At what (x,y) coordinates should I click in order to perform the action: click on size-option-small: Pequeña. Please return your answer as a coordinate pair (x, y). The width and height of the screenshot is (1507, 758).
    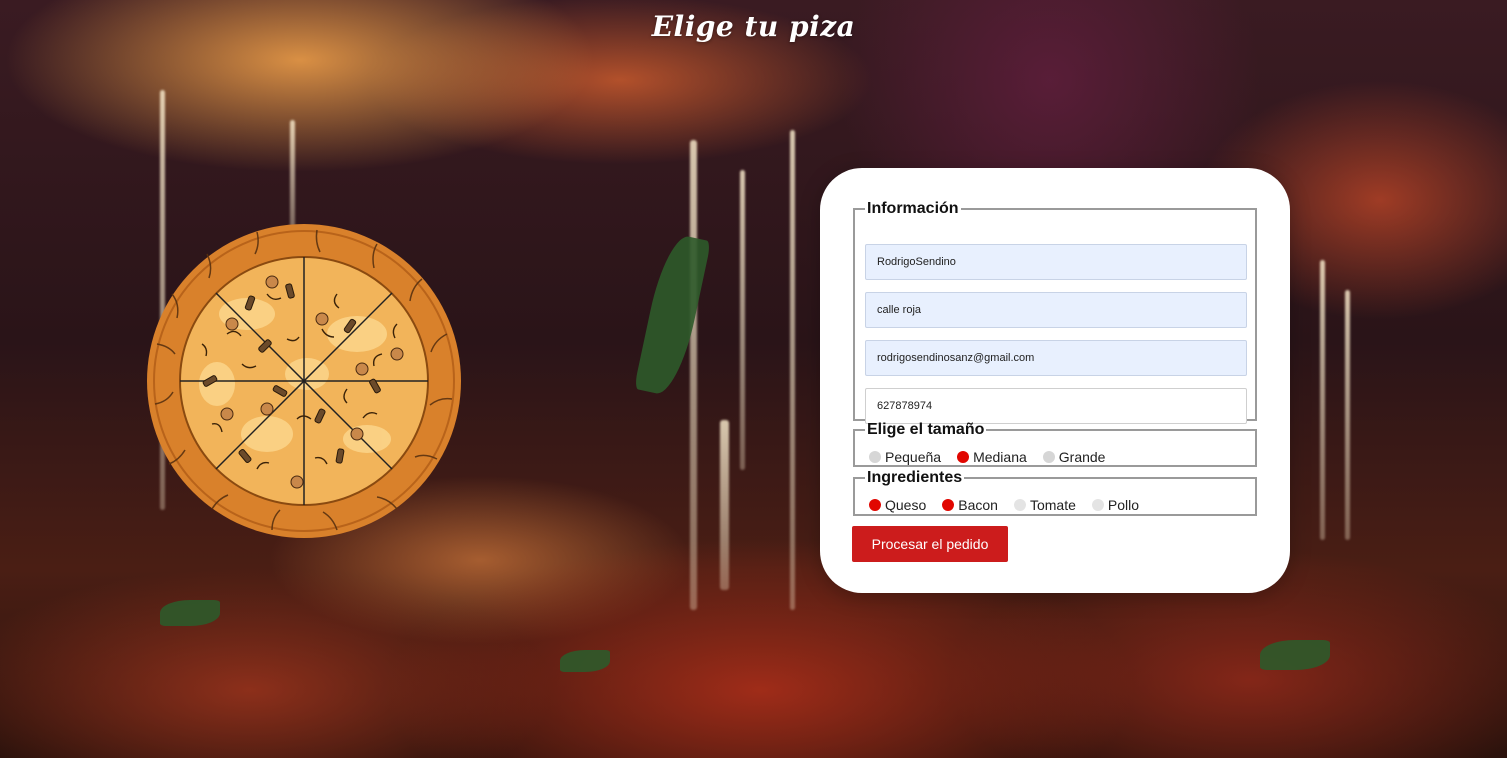
    Looking at the image, I should click on (905, 457).